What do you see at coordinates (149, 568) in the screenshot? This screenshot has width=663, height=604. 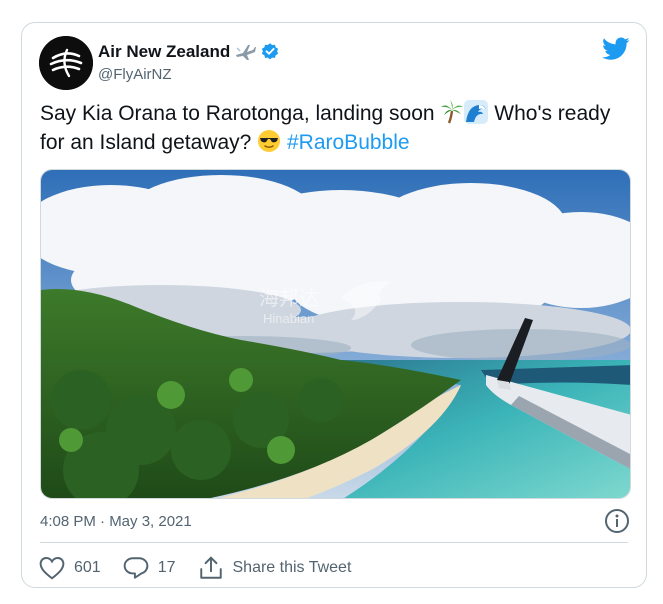 I see `reply-button: 17` at bounding box center [149, 568].